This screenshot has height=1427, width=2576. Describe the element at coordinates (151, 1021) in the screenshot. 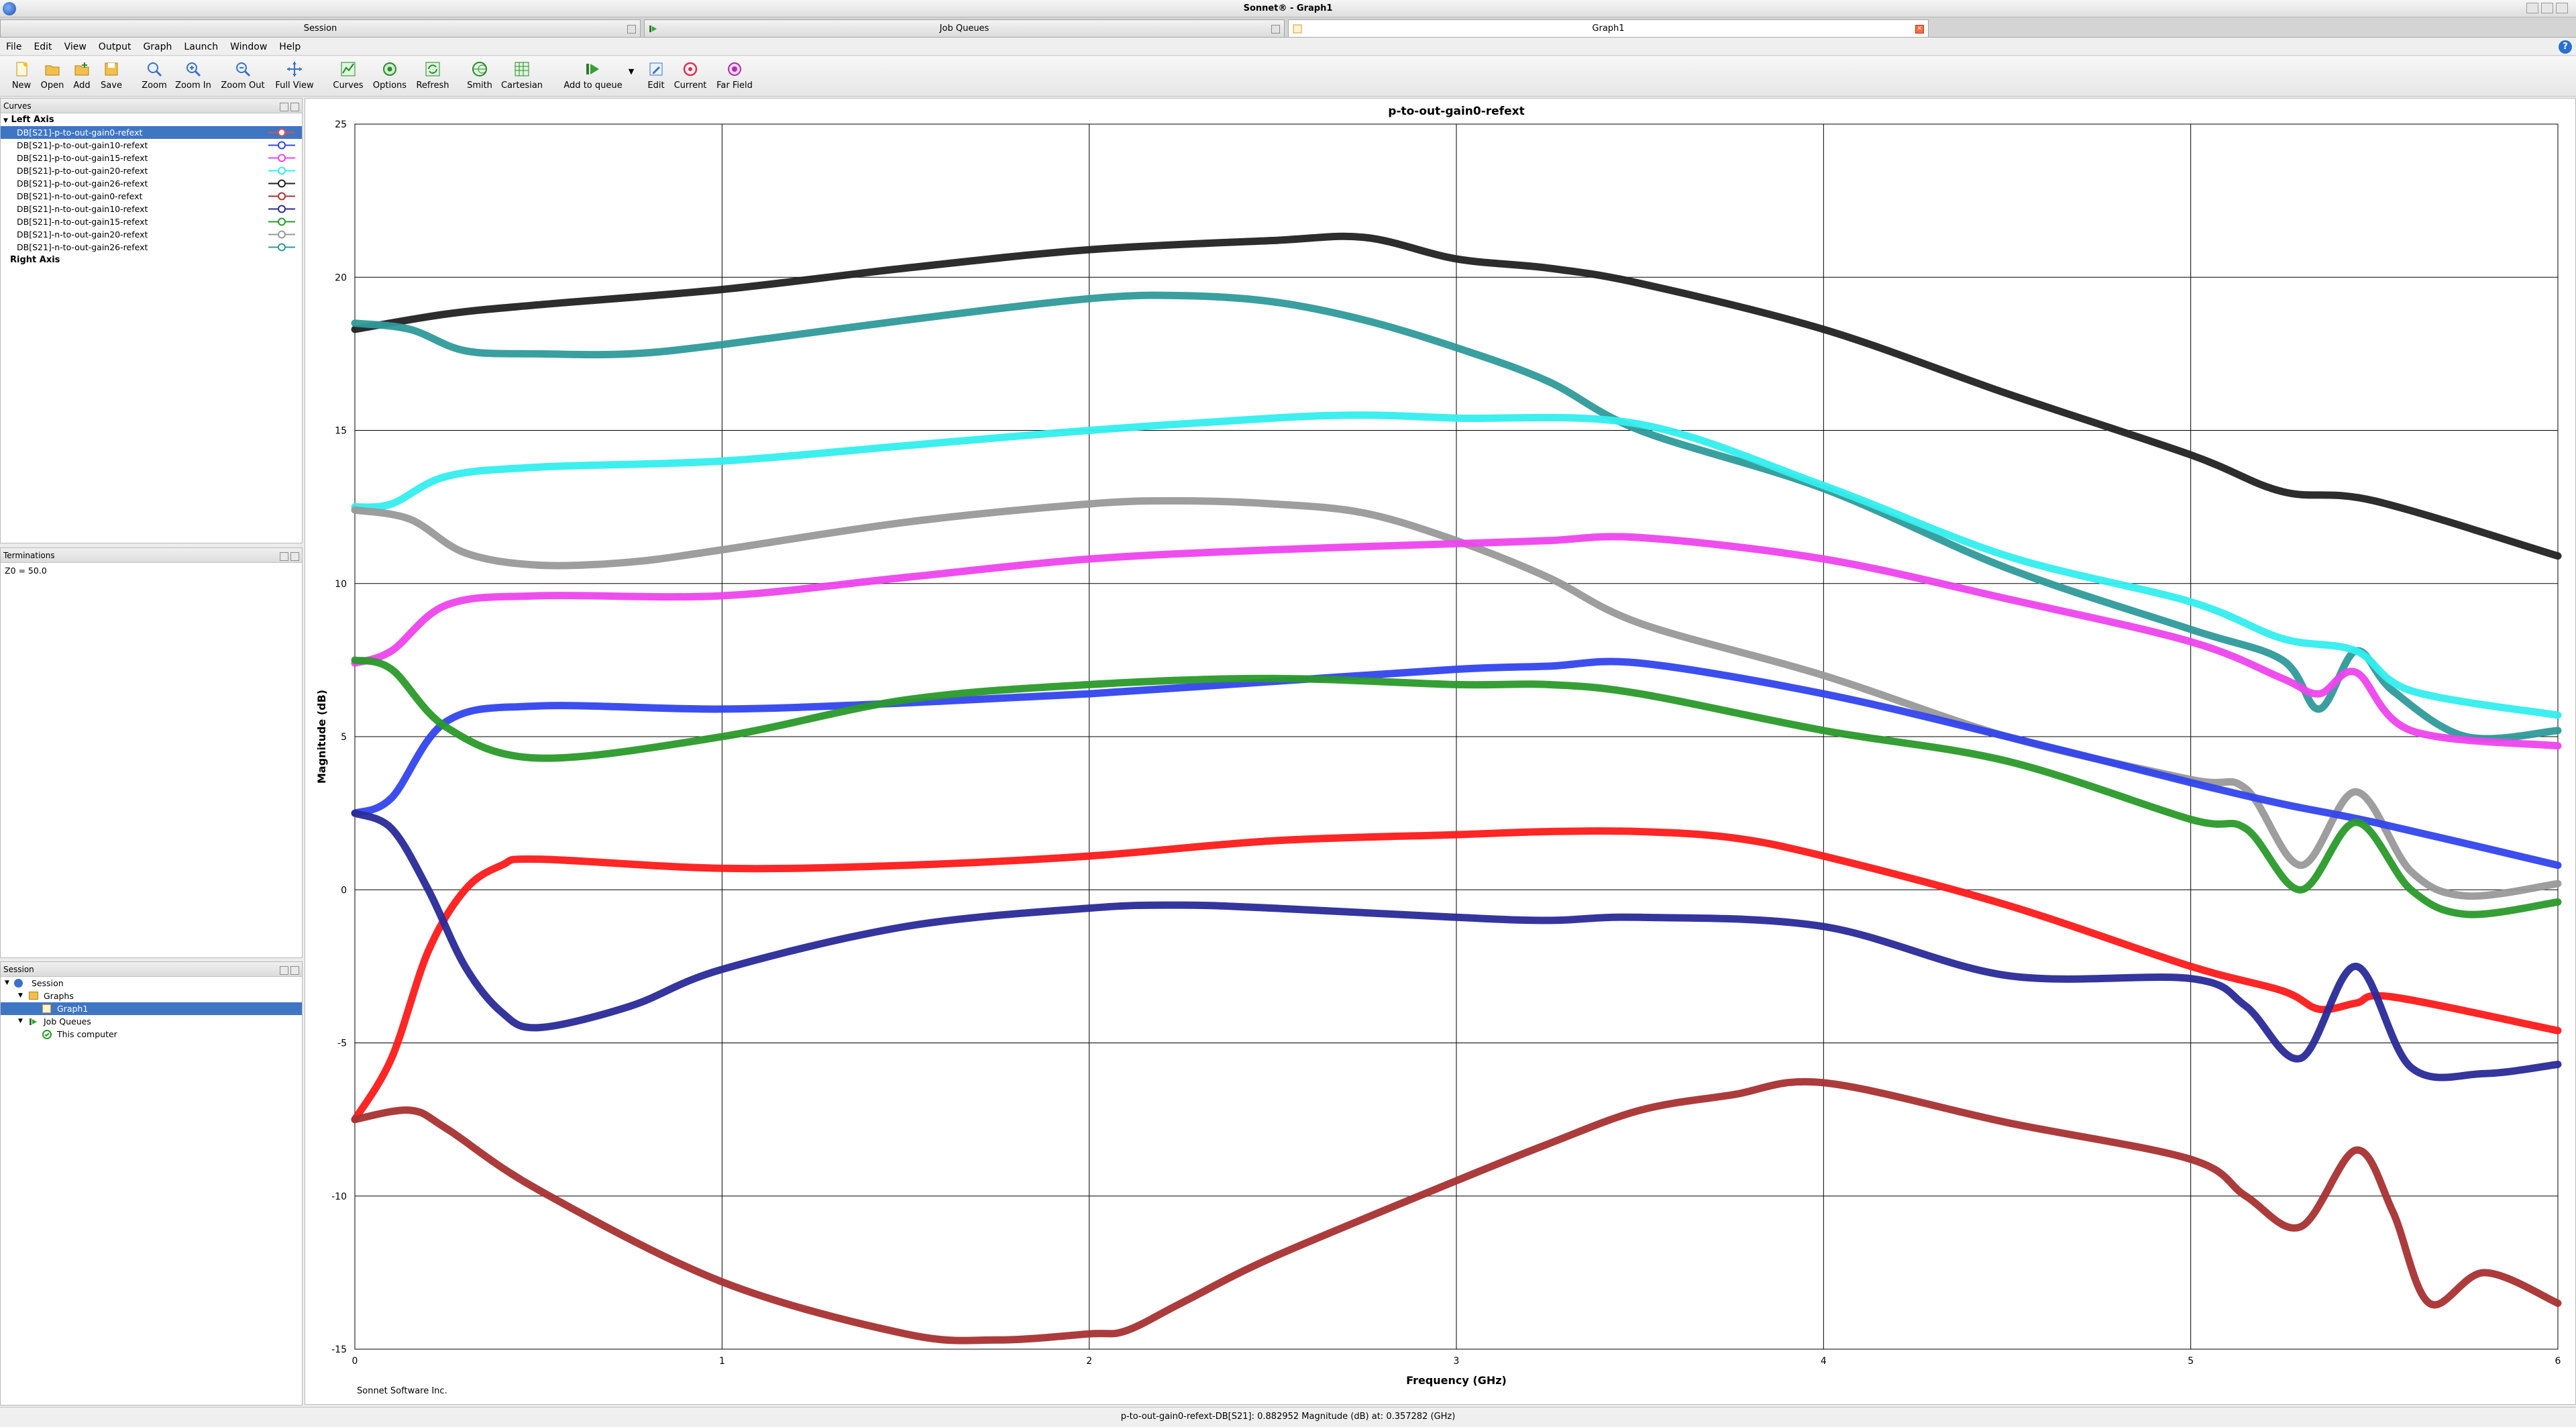

I see `tree-item-job-queues: ▼ Job Queues` at that location.